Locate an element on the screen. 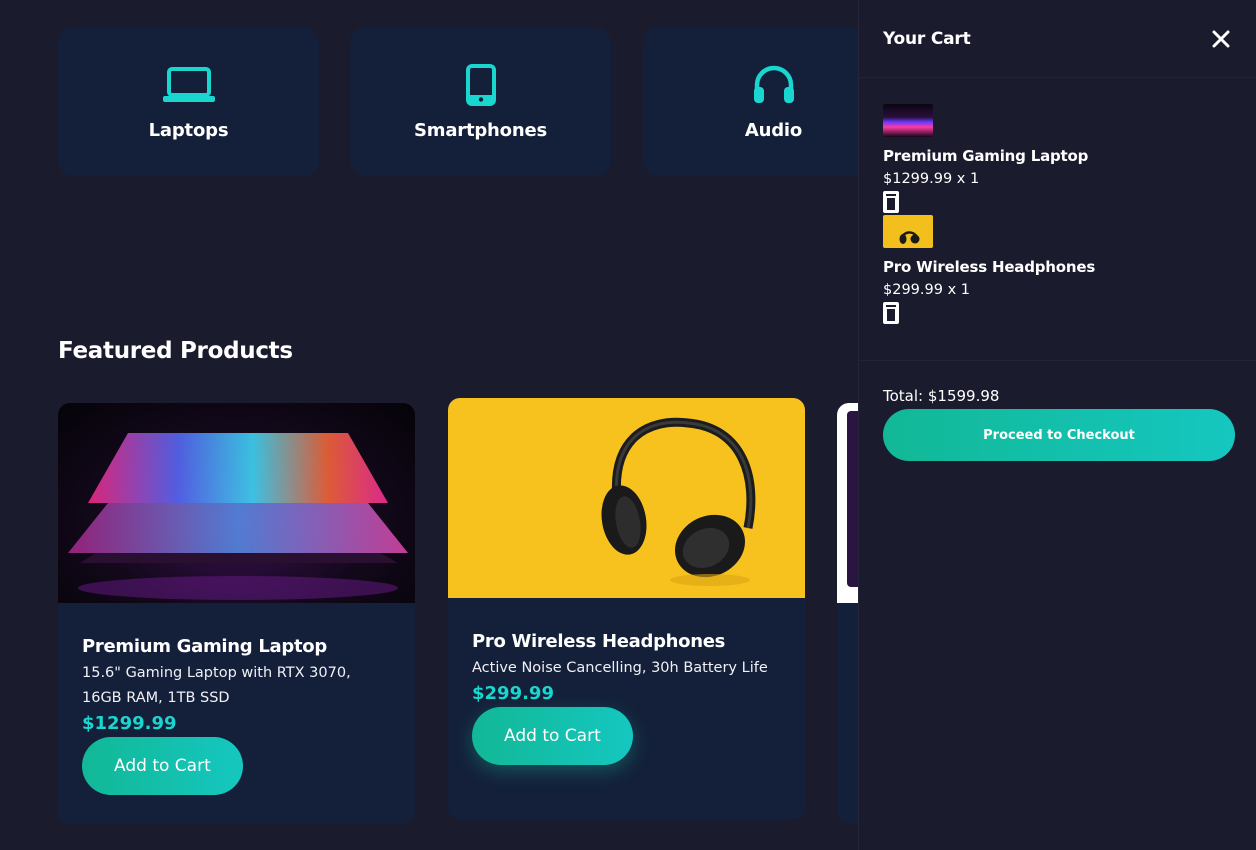 The width and height of the screenshot is (1256, 850). cart-item-price: $1299.99 x 1 is located at coordinates (931, 179).